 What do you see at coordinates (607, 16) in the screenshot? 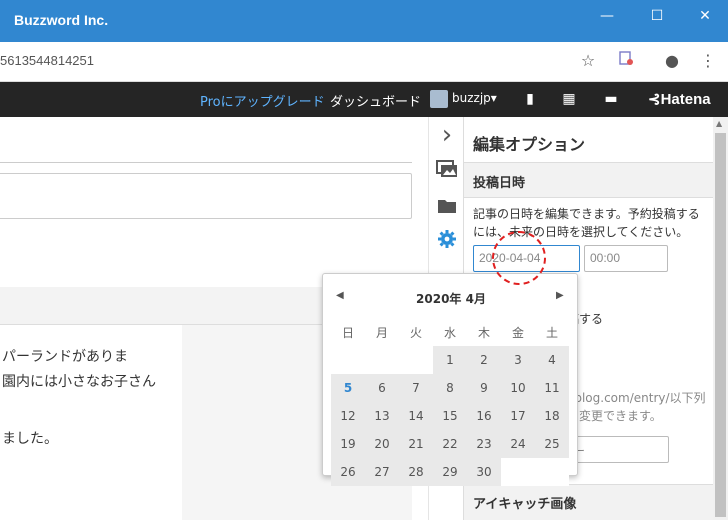
I see `minimize-button: —` at bounding box center [607, 16].